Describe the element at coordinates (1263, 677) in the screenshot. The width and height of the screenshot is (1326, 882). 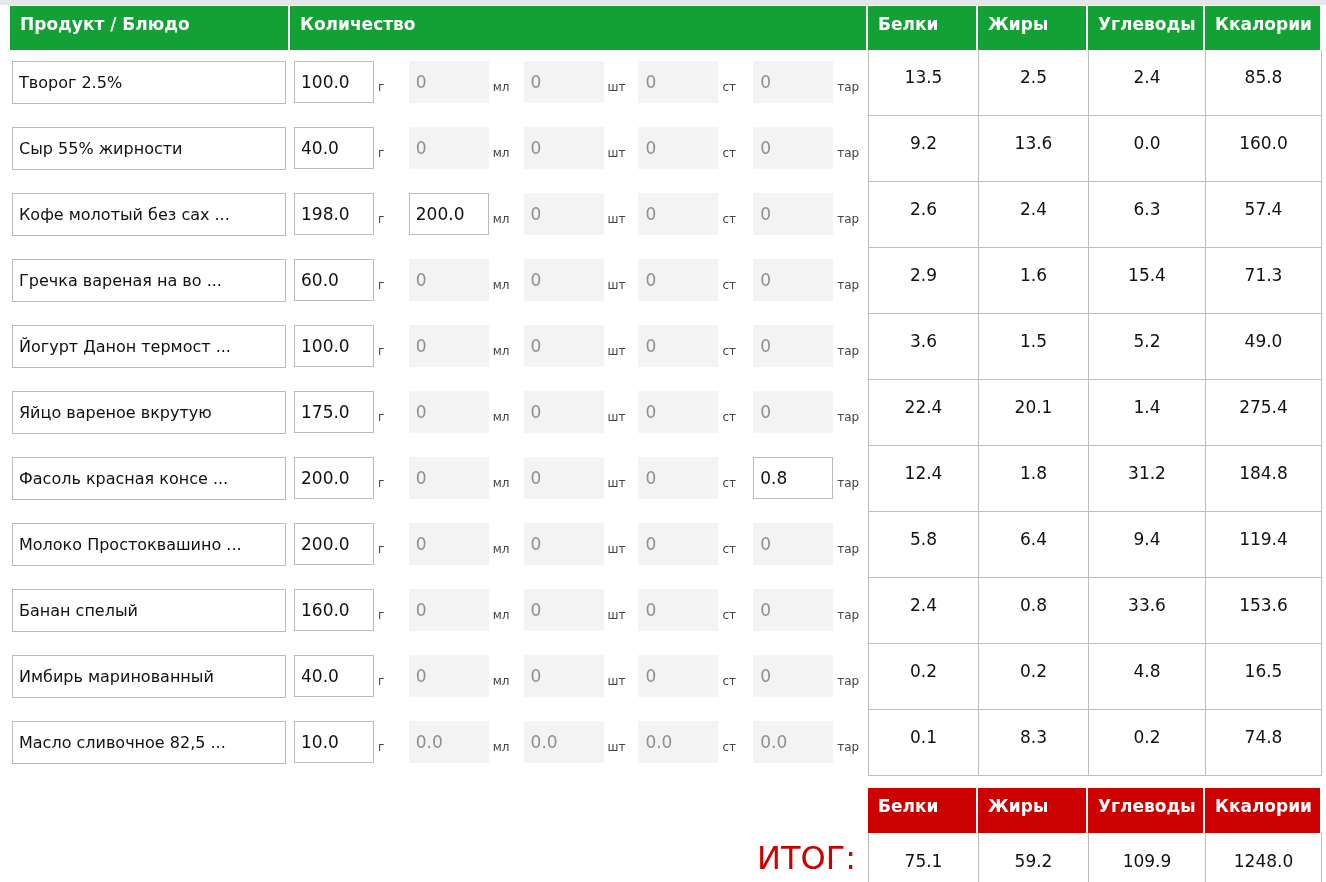
I see `table-cell: 16.5` at that location.